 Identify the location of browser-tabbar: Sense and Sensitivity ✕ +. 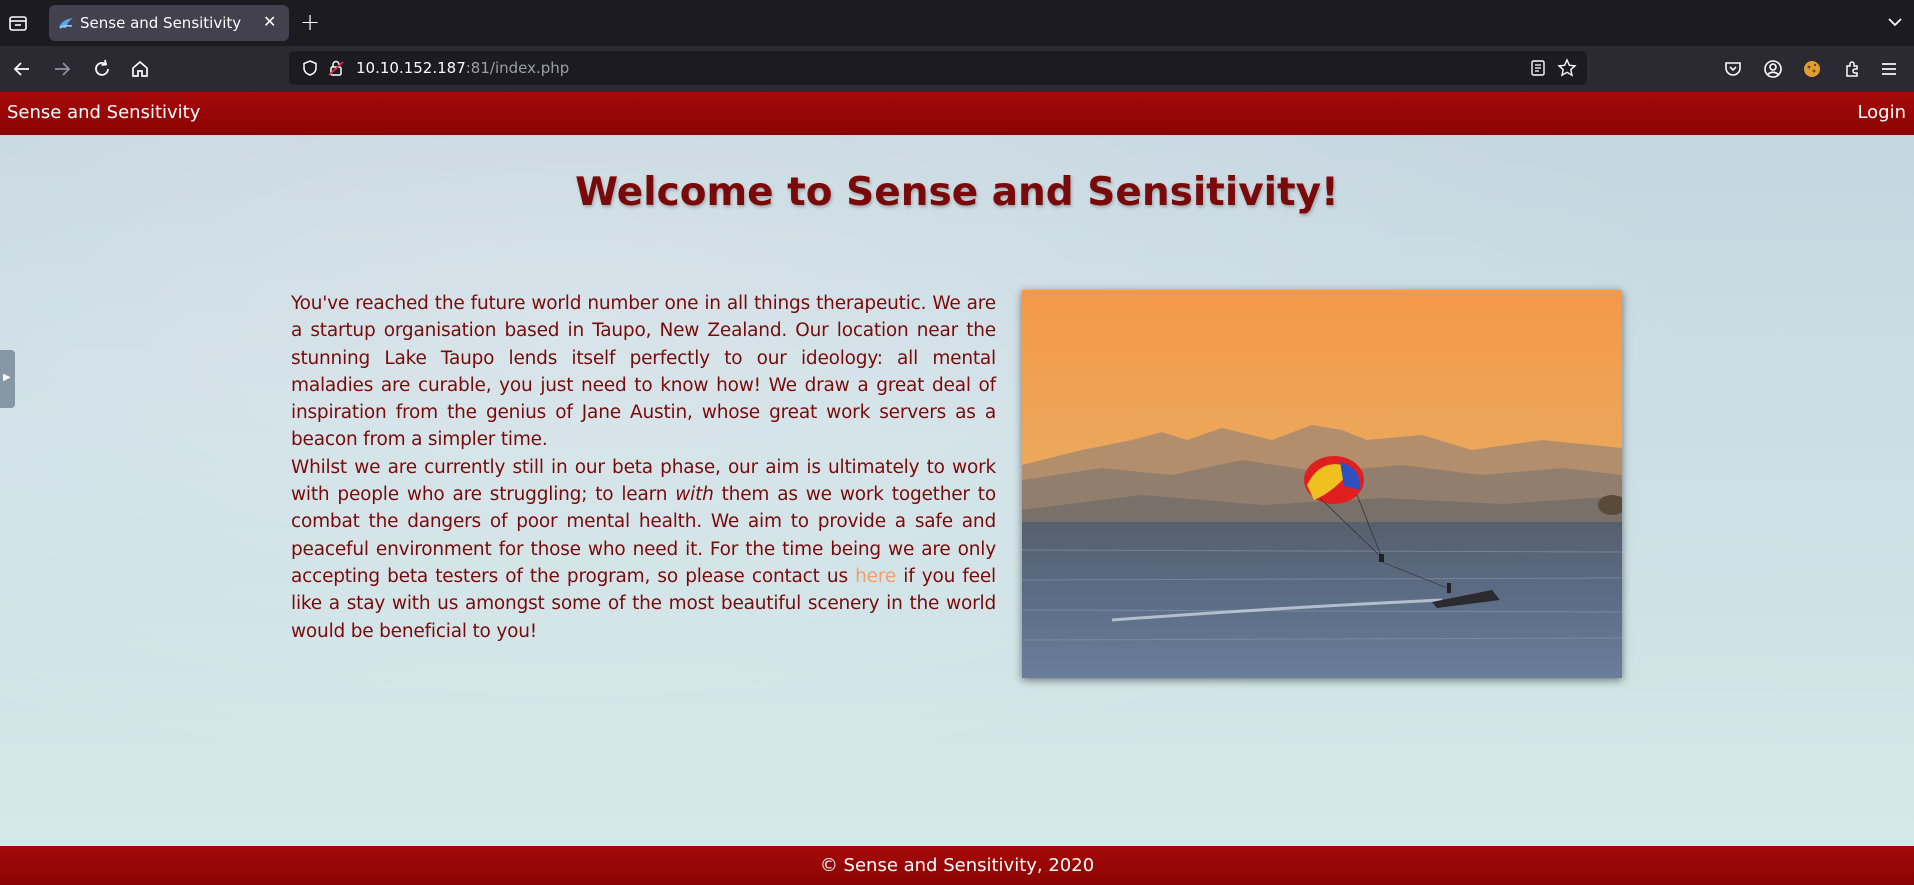
(957, 23).